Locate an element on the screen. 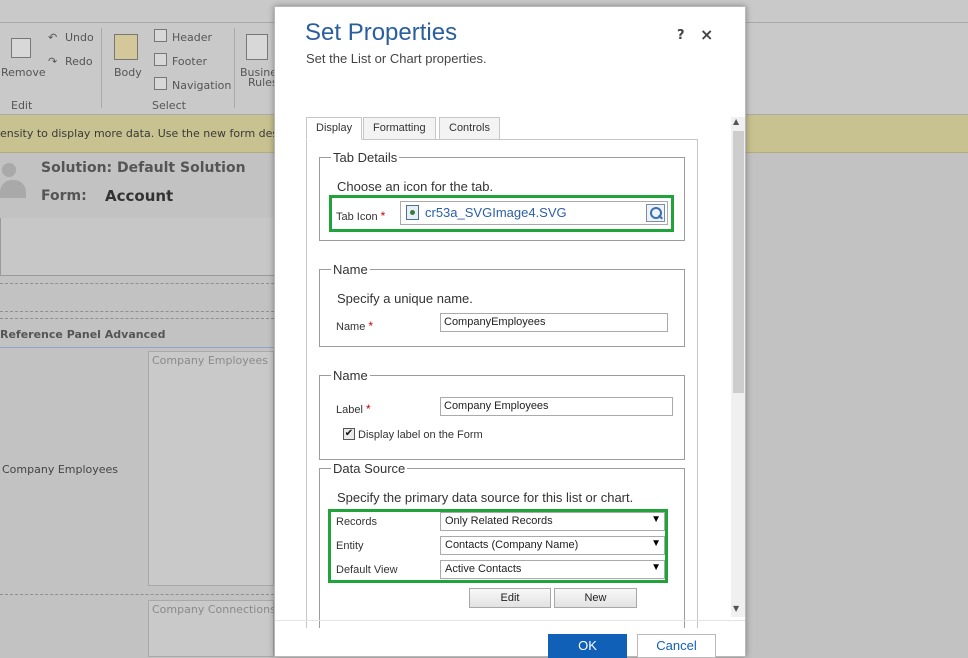 The height and width of the screenshot is (658, 968). entity-select: Contacts (Company Name) ▼ is located at coordinates (552, 545).